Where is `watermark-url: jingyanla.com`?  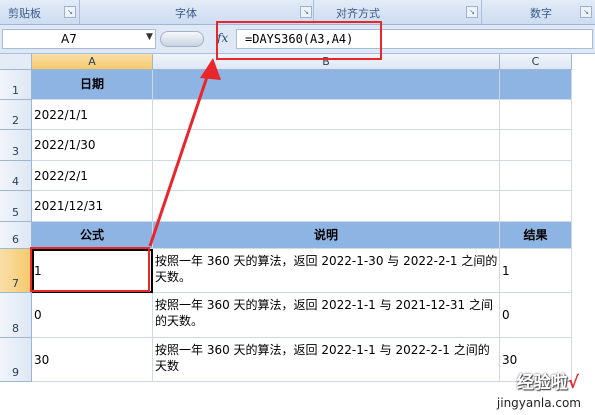 watermark-url: jingyanla.com is located at coordinates (538, 403).